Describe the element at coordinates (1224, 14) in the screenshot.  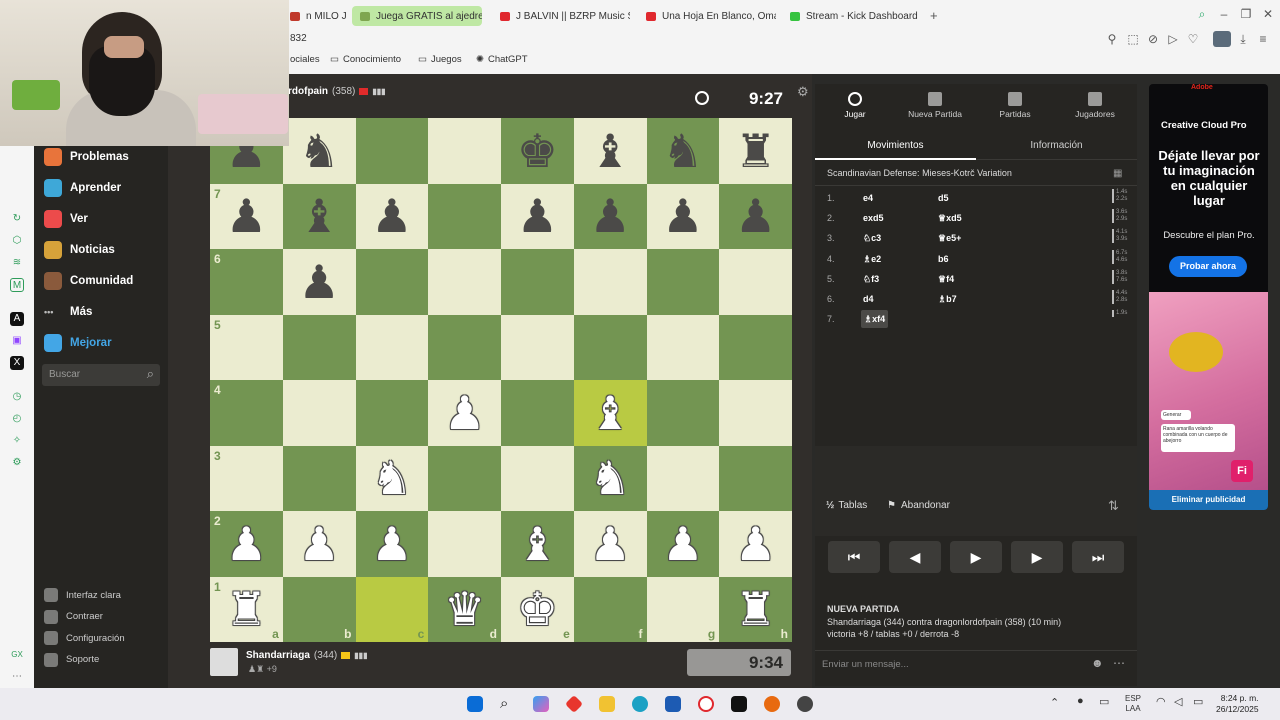
I see `minimize-icon: –` at that location.